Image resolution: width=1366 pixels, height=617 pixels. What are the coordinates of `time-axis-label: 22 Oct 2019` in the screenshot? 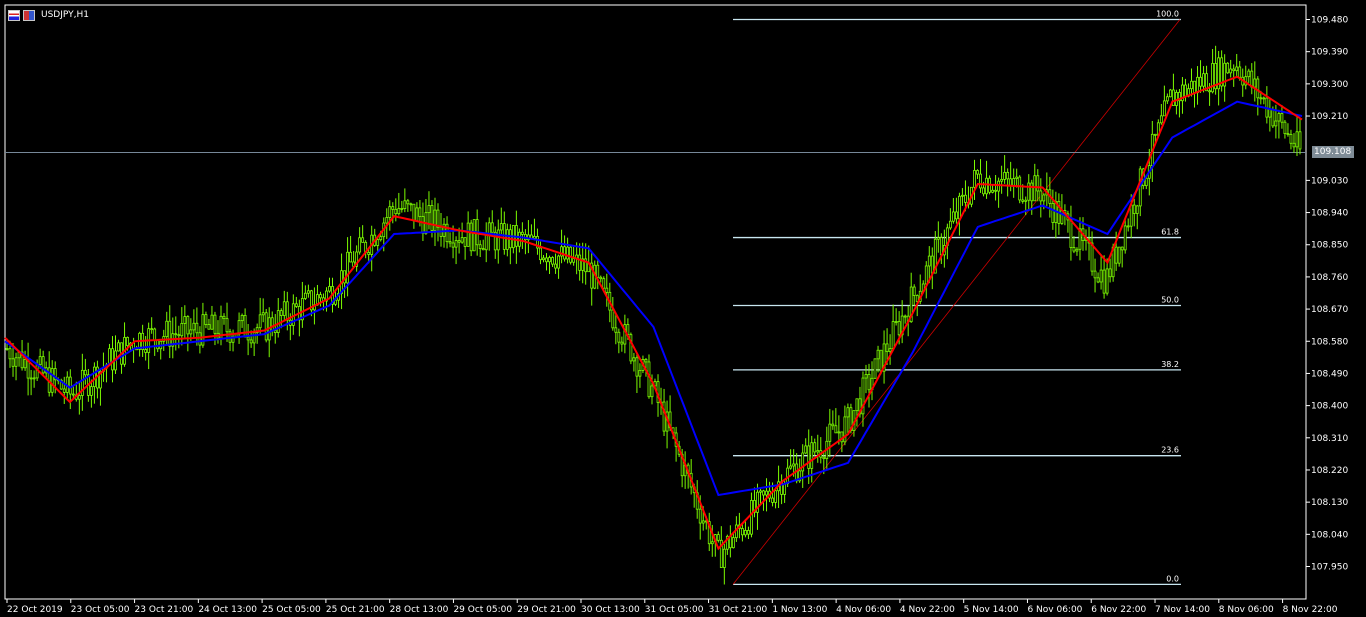 It's located at (35, 610).